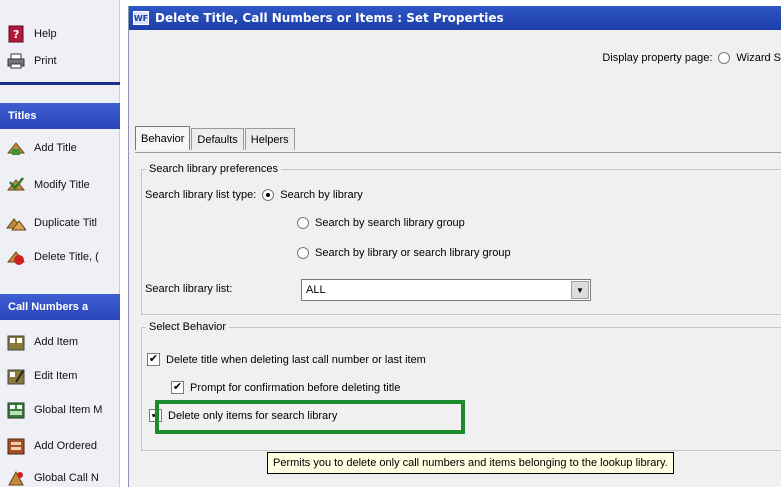 This screenshot has width=781, height=487. Describe the element at coordinates (16, 376) in the screenshot. I see `edit-item-icon` at that location.